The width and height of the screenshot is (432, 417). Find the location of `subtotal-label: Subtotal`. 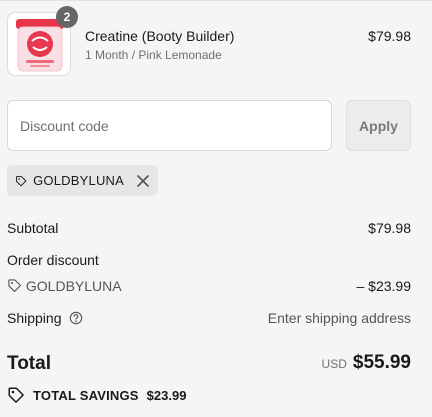

subtotal-label: Subtotal is located at coordinates (33, 228).